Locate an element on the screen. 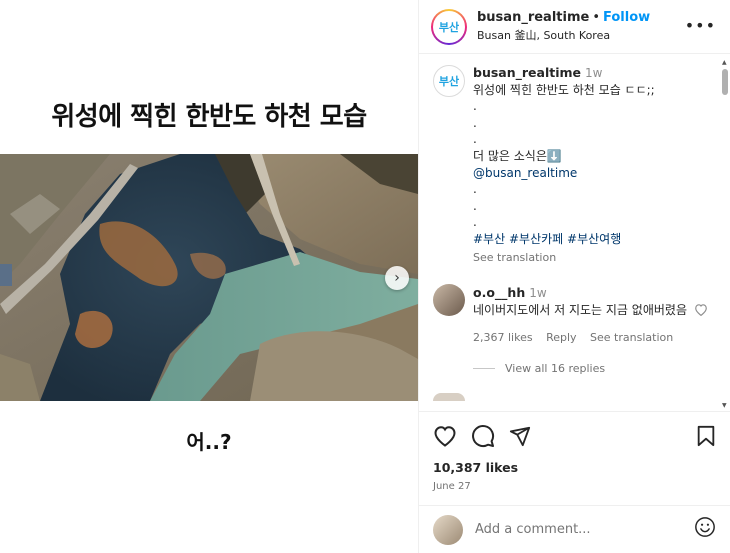 The width and height of the screenshot is (730, 553). next-image-button: › is located at coordinates (397, 278).